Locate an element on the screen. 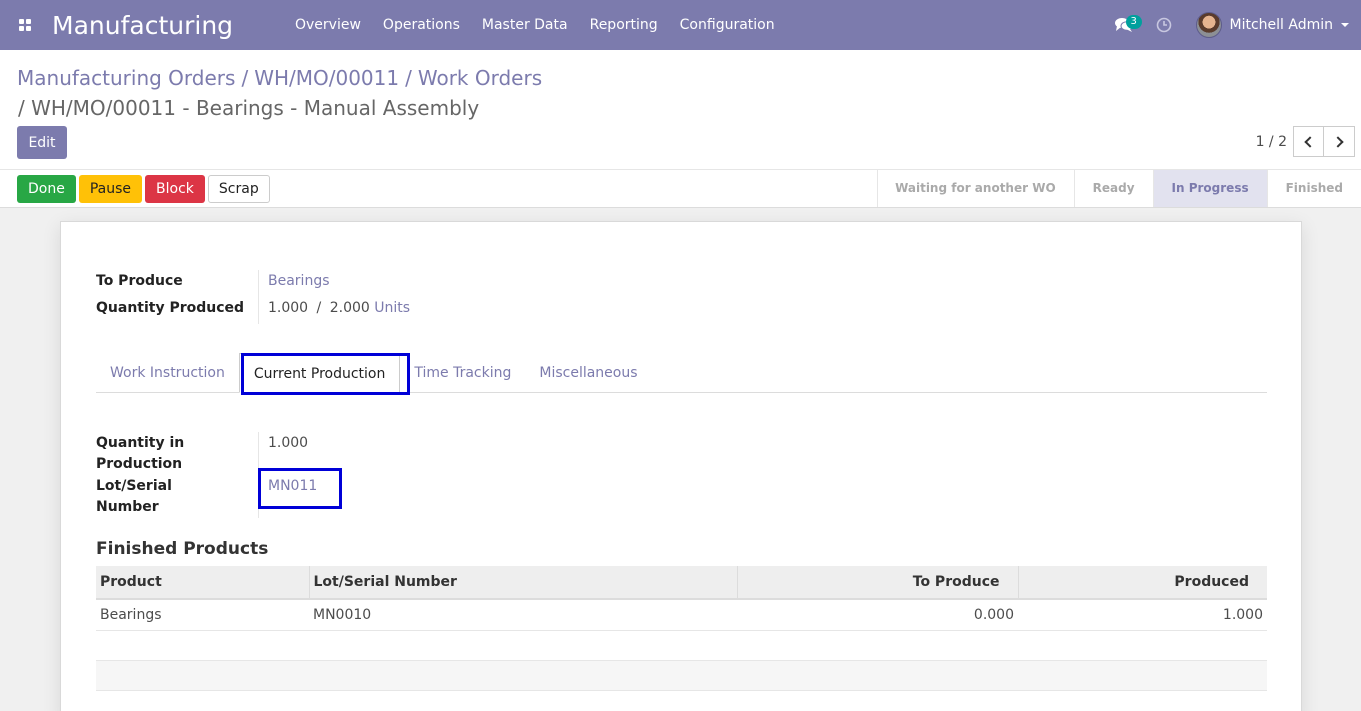  chevron-left-icon is located at coordinates (1310, 141).